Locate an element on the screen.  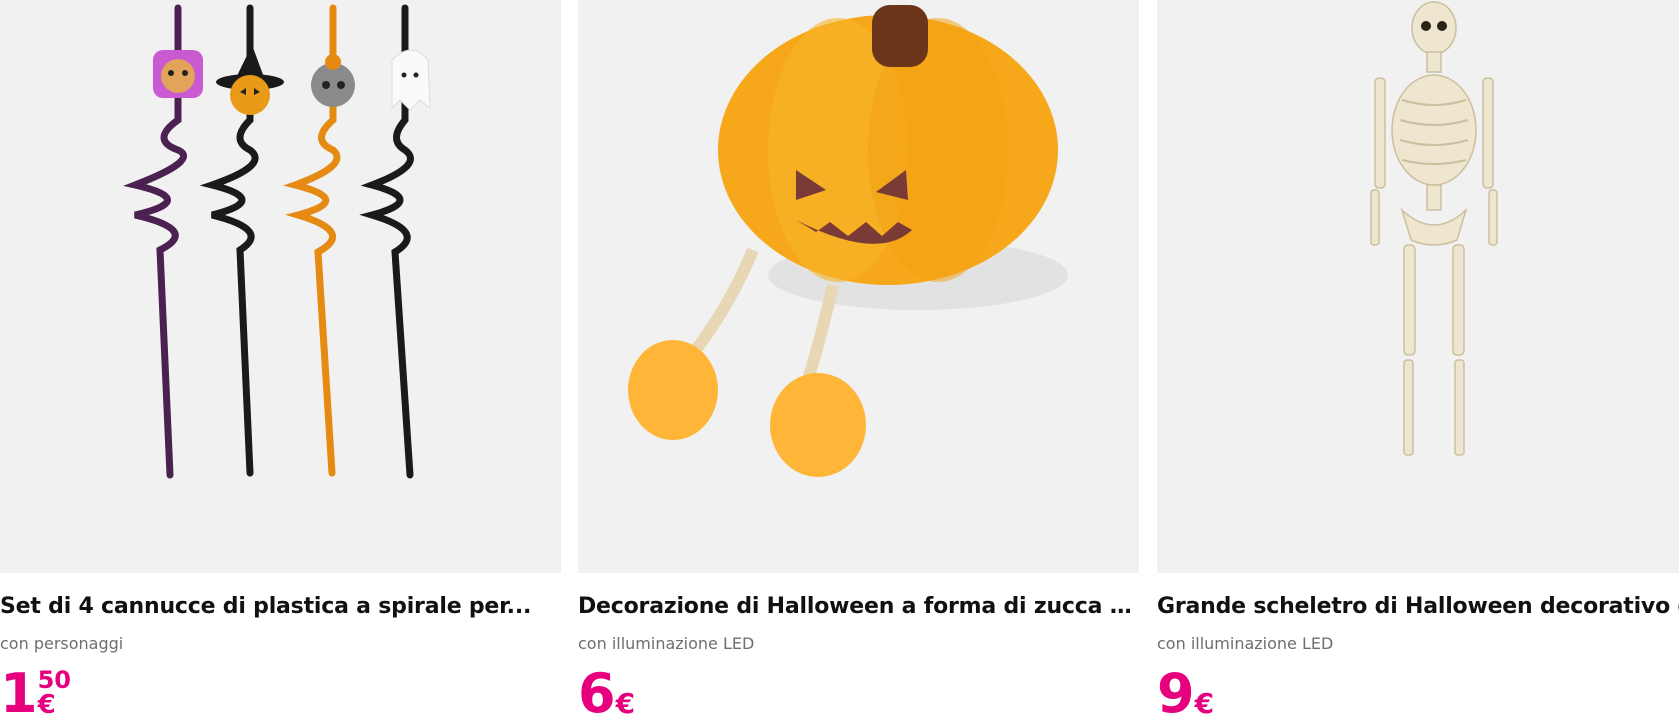
price-integer: 6 is located at coordinates (597, 693).